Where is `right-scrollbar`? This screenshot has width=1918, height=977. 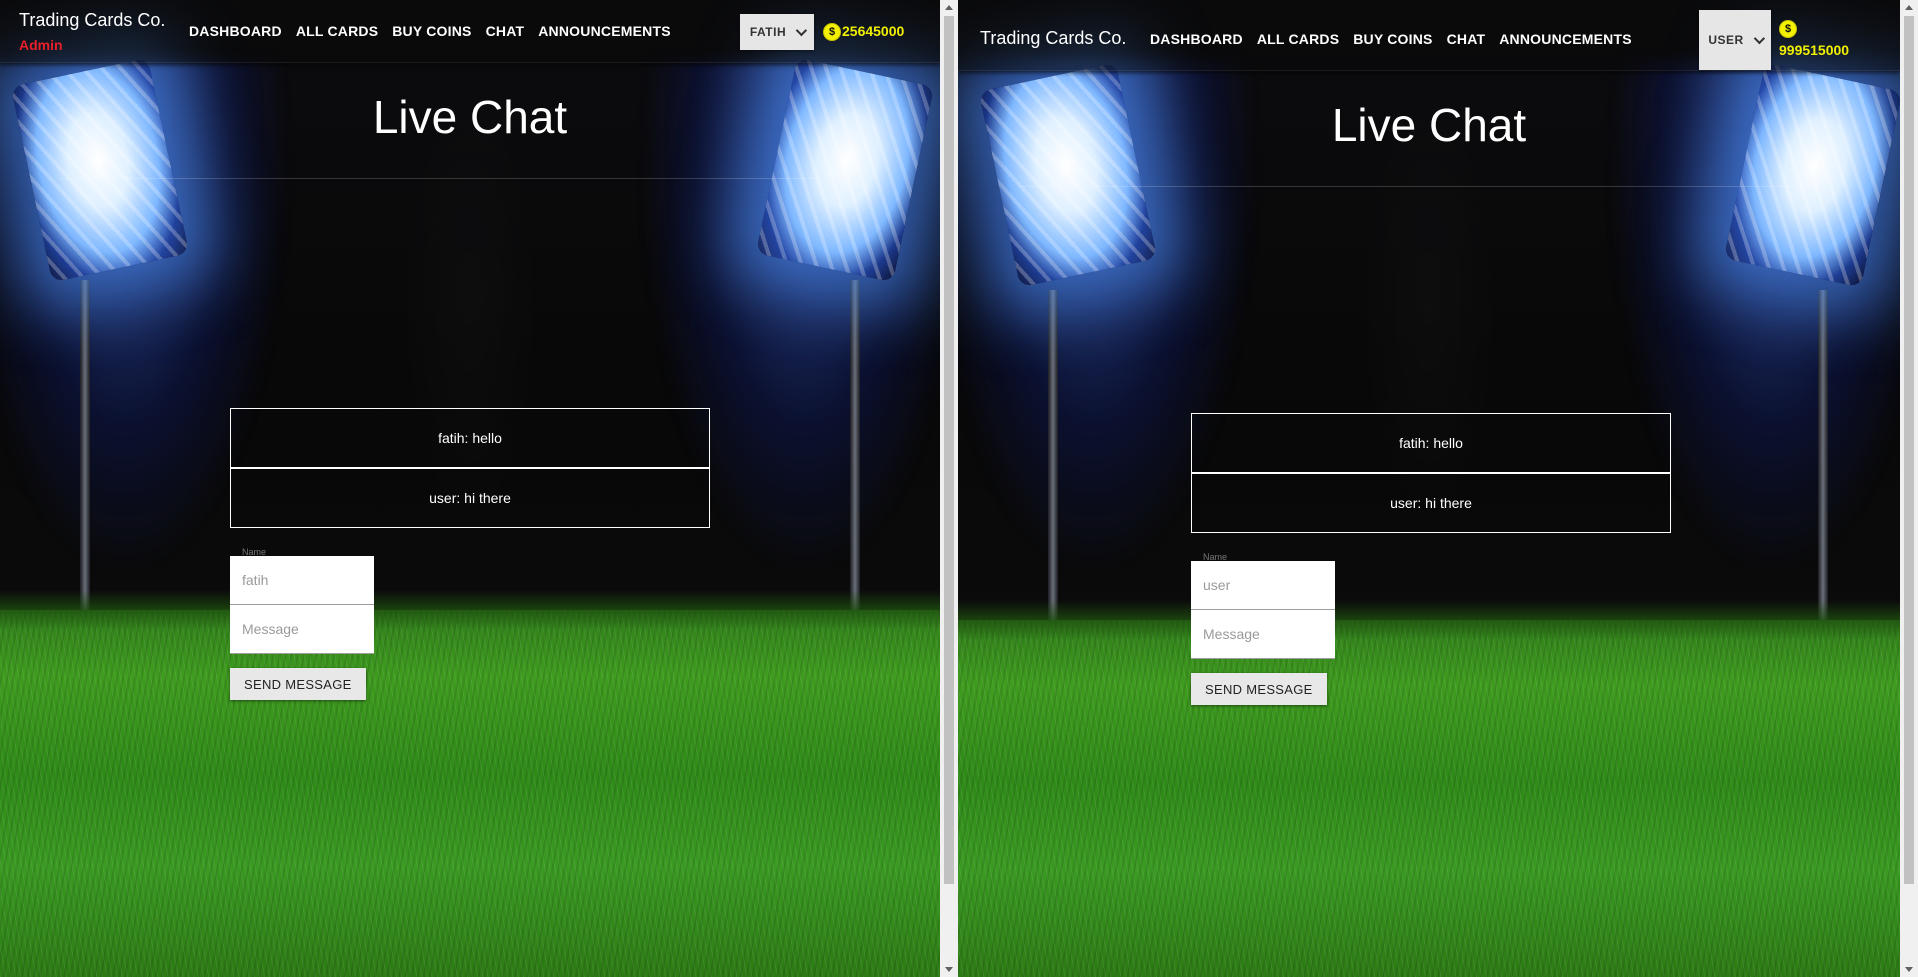 right-scrollbar is located at coordinates (1909, 488).